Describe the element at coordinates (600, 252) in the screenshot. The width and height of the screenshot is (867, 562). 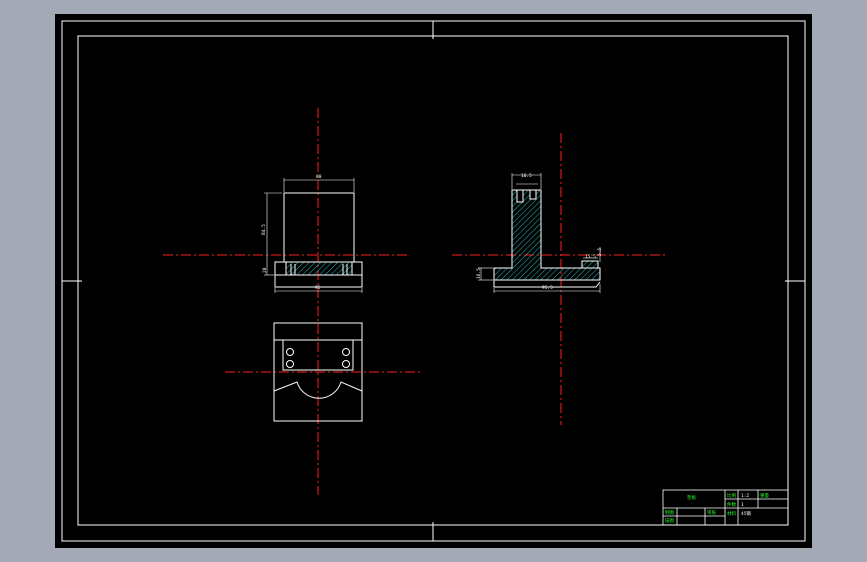
I see `side-dim-right: 5.5` at that location.